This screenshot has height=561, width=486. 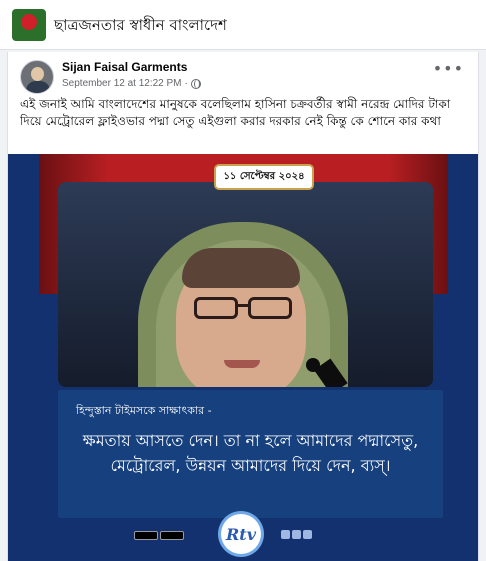 I want to click on youtube-icon, so click(x=296, y=534).